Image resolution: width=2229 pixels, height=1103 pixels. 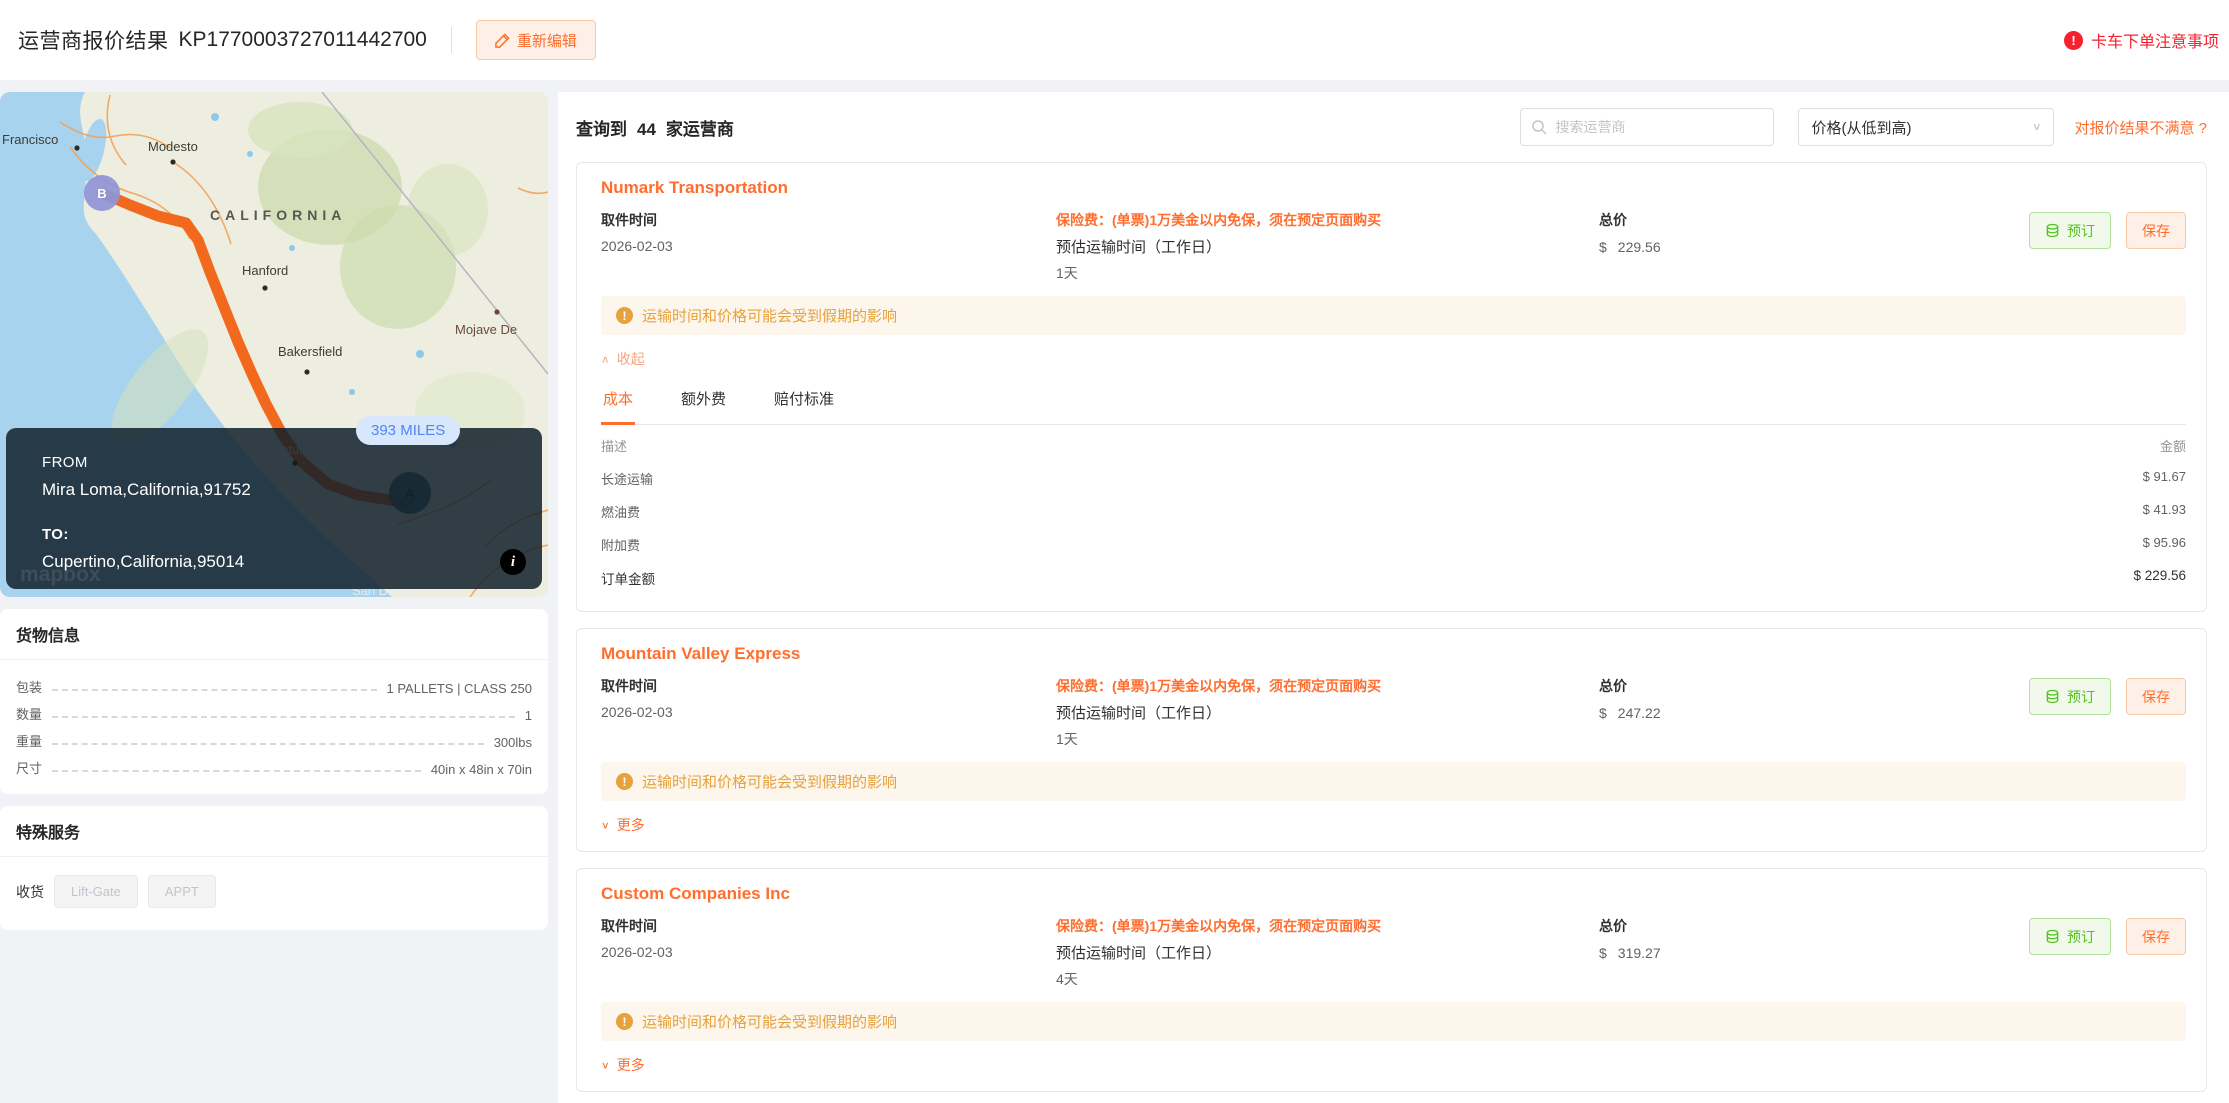 I want to click on order-id: KP1770003727011442700, so click(x=302, y=39).